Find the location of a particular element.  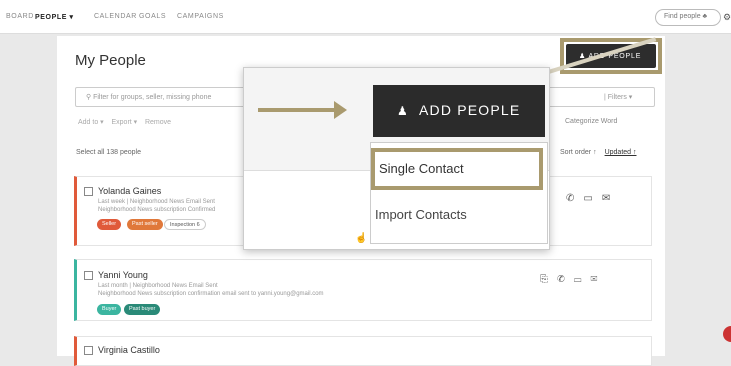

contact-name: Virginia Castillo is located at coordinates (129, 350).